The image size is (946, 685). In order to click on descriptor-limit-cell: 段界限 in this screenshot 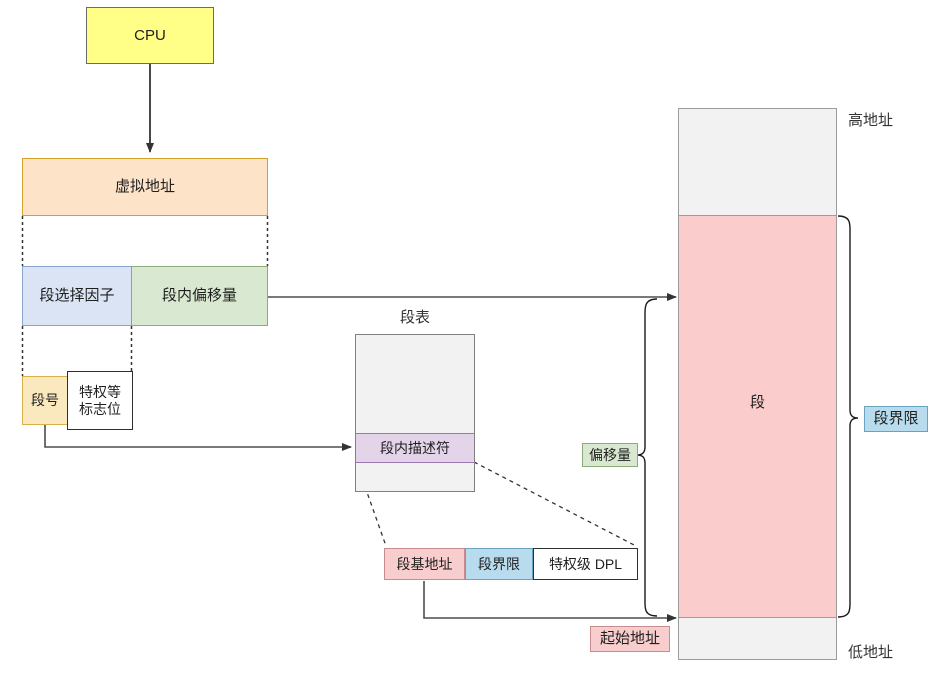, I will do `click(499, 564)`.